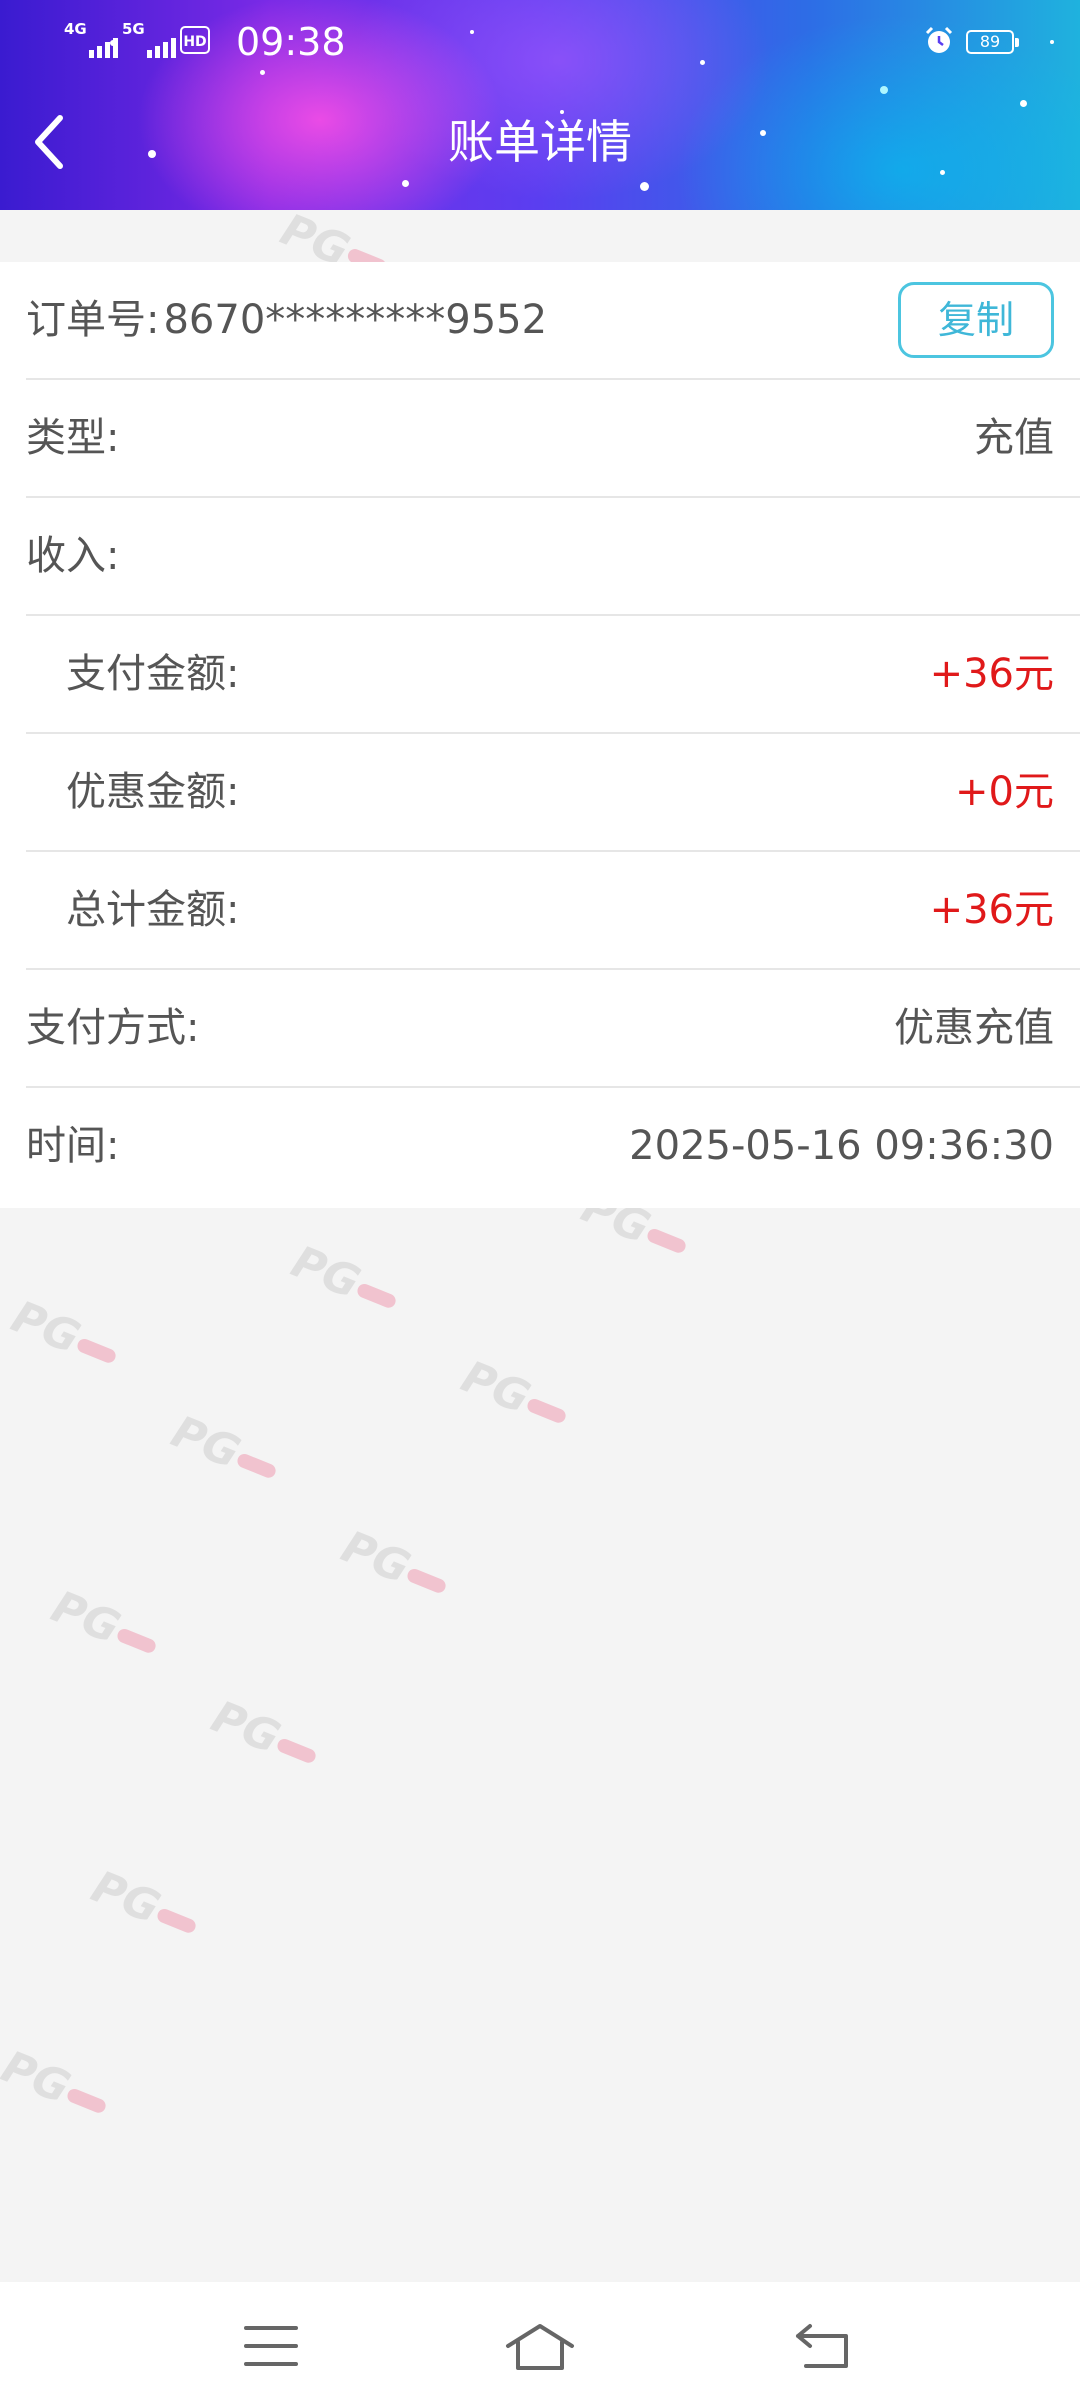 The width and height of the screenshot is (1080, 2408). I want to click on income-label: 收入:, so click(73, 556).